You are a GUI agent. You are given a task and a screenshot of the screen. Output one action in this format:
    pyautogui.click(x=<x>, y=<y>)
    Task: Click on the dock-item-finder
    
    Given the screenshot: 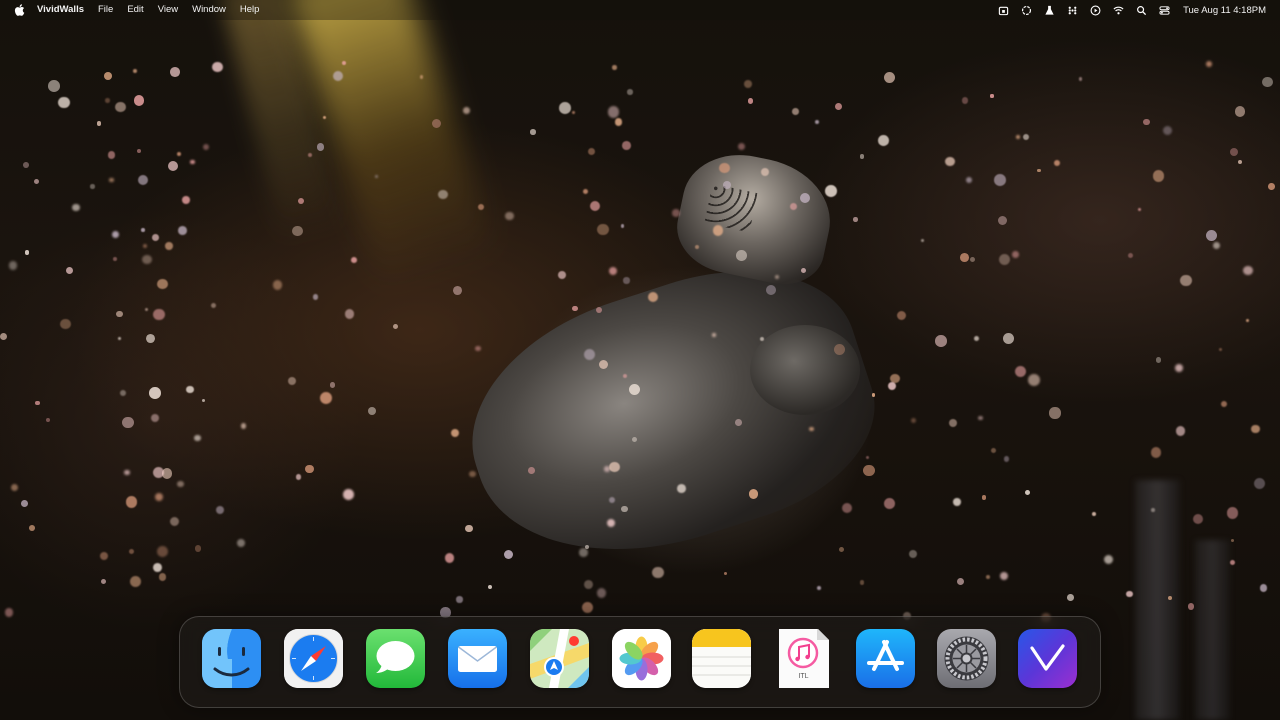 What is the action you would take?
    pyautogui.click(x=231, y=658)
    